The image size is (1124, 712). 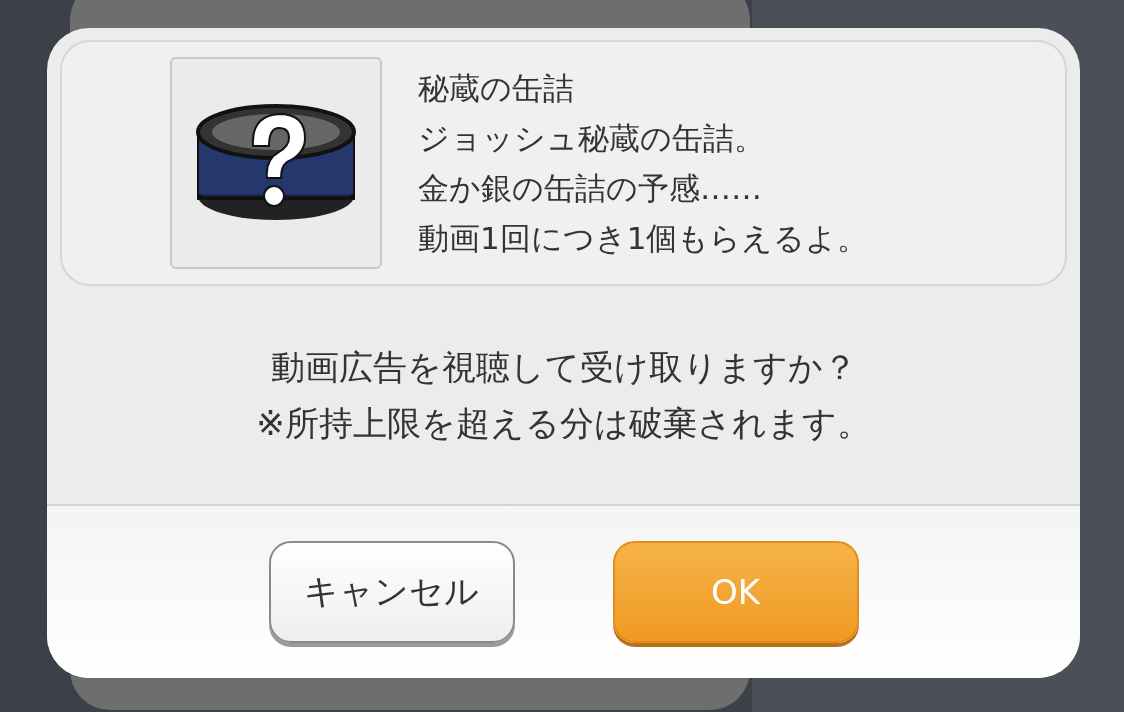 I want to click on mystery-can-icon, so click(x=276, y=162).